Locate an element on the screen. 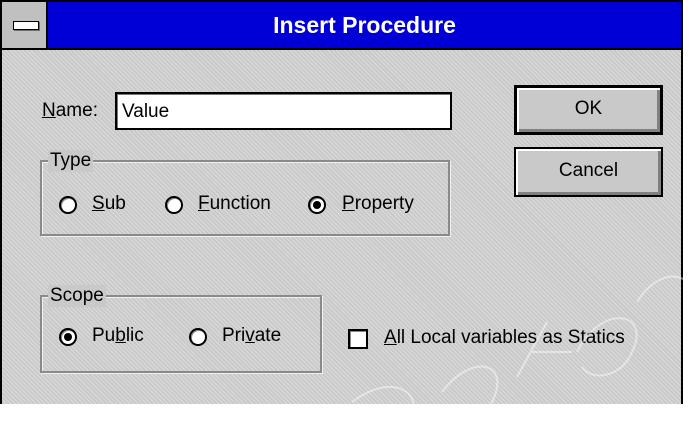 The height and width of the screenshot is (422, 689). system-menu-button is located at coordinates (25, 25).